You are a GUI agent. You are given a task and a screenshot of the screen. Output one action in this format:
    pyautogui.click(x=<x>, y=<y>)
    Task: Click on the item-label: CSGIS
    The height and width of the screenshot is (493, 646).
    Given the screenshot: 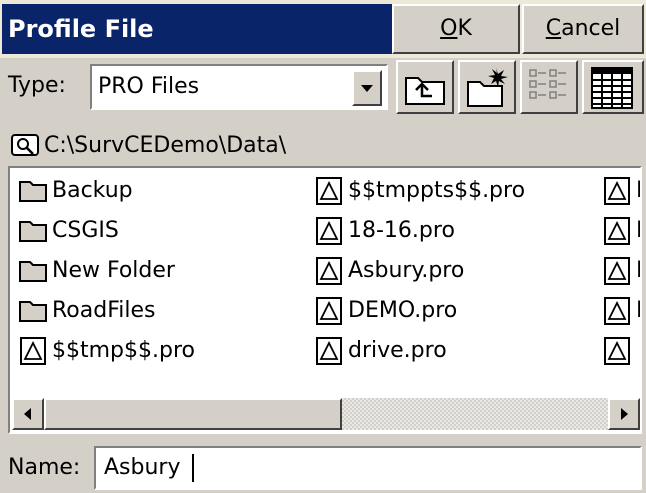 What is the action you would take?
    pyautogui.click(x=85, y=230)
    